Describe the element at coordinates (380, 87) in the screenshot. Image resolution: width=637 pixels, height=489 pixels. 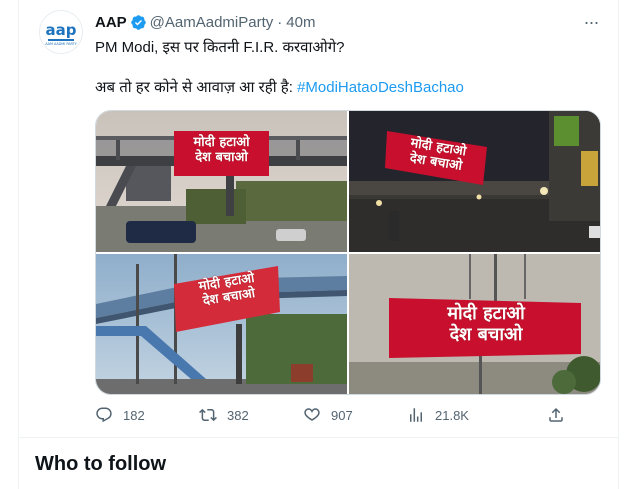
I see `hashtag-link: #ModiHataoDeshBachao` at that location.